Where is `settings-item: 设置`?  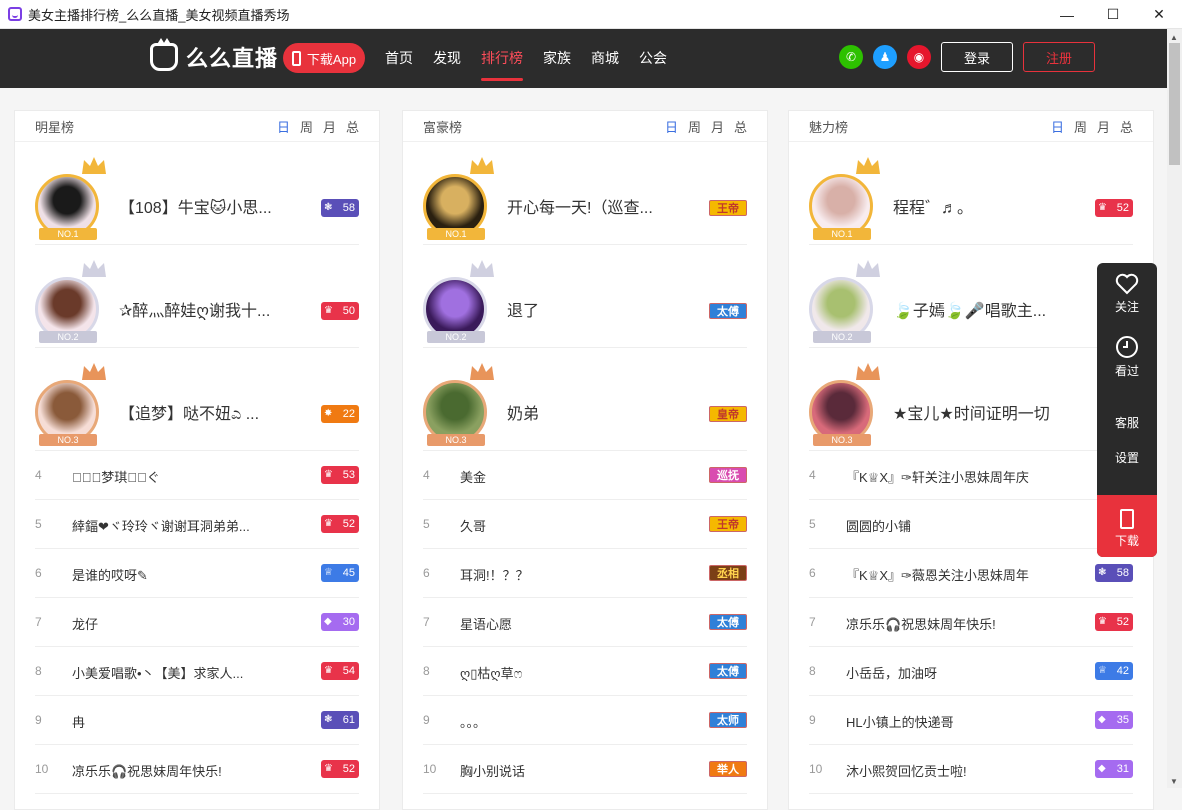 settings-item: 设置 is located at coordinates (1127, 457).